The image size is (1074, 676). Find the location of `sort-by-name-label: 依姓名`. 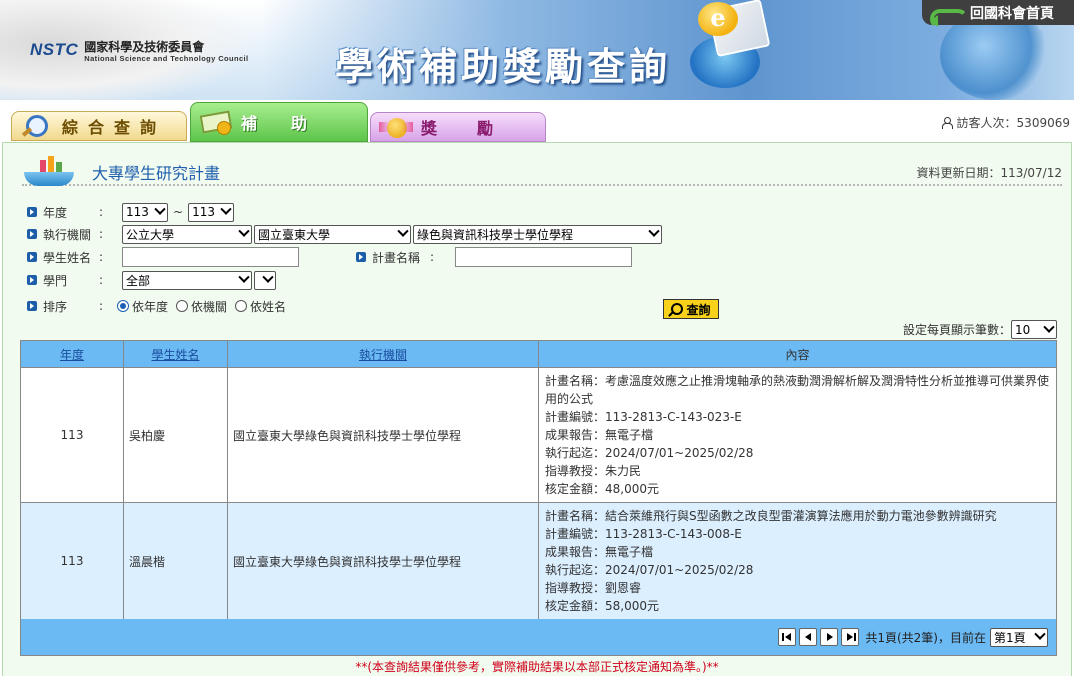

sort-by-name-label: 依姓名 is located at coordinates (268, 306).